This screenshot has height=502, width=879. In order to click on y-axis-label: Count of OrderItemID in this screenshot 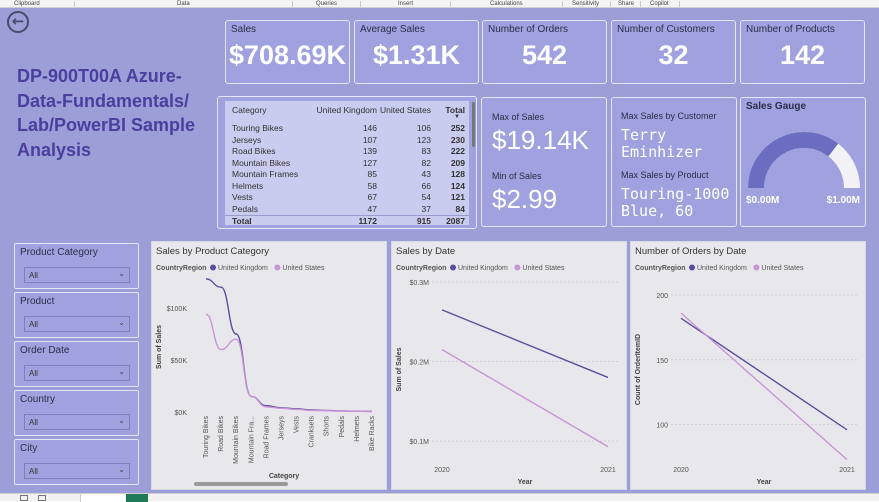, I will do `click(638, 369)`.